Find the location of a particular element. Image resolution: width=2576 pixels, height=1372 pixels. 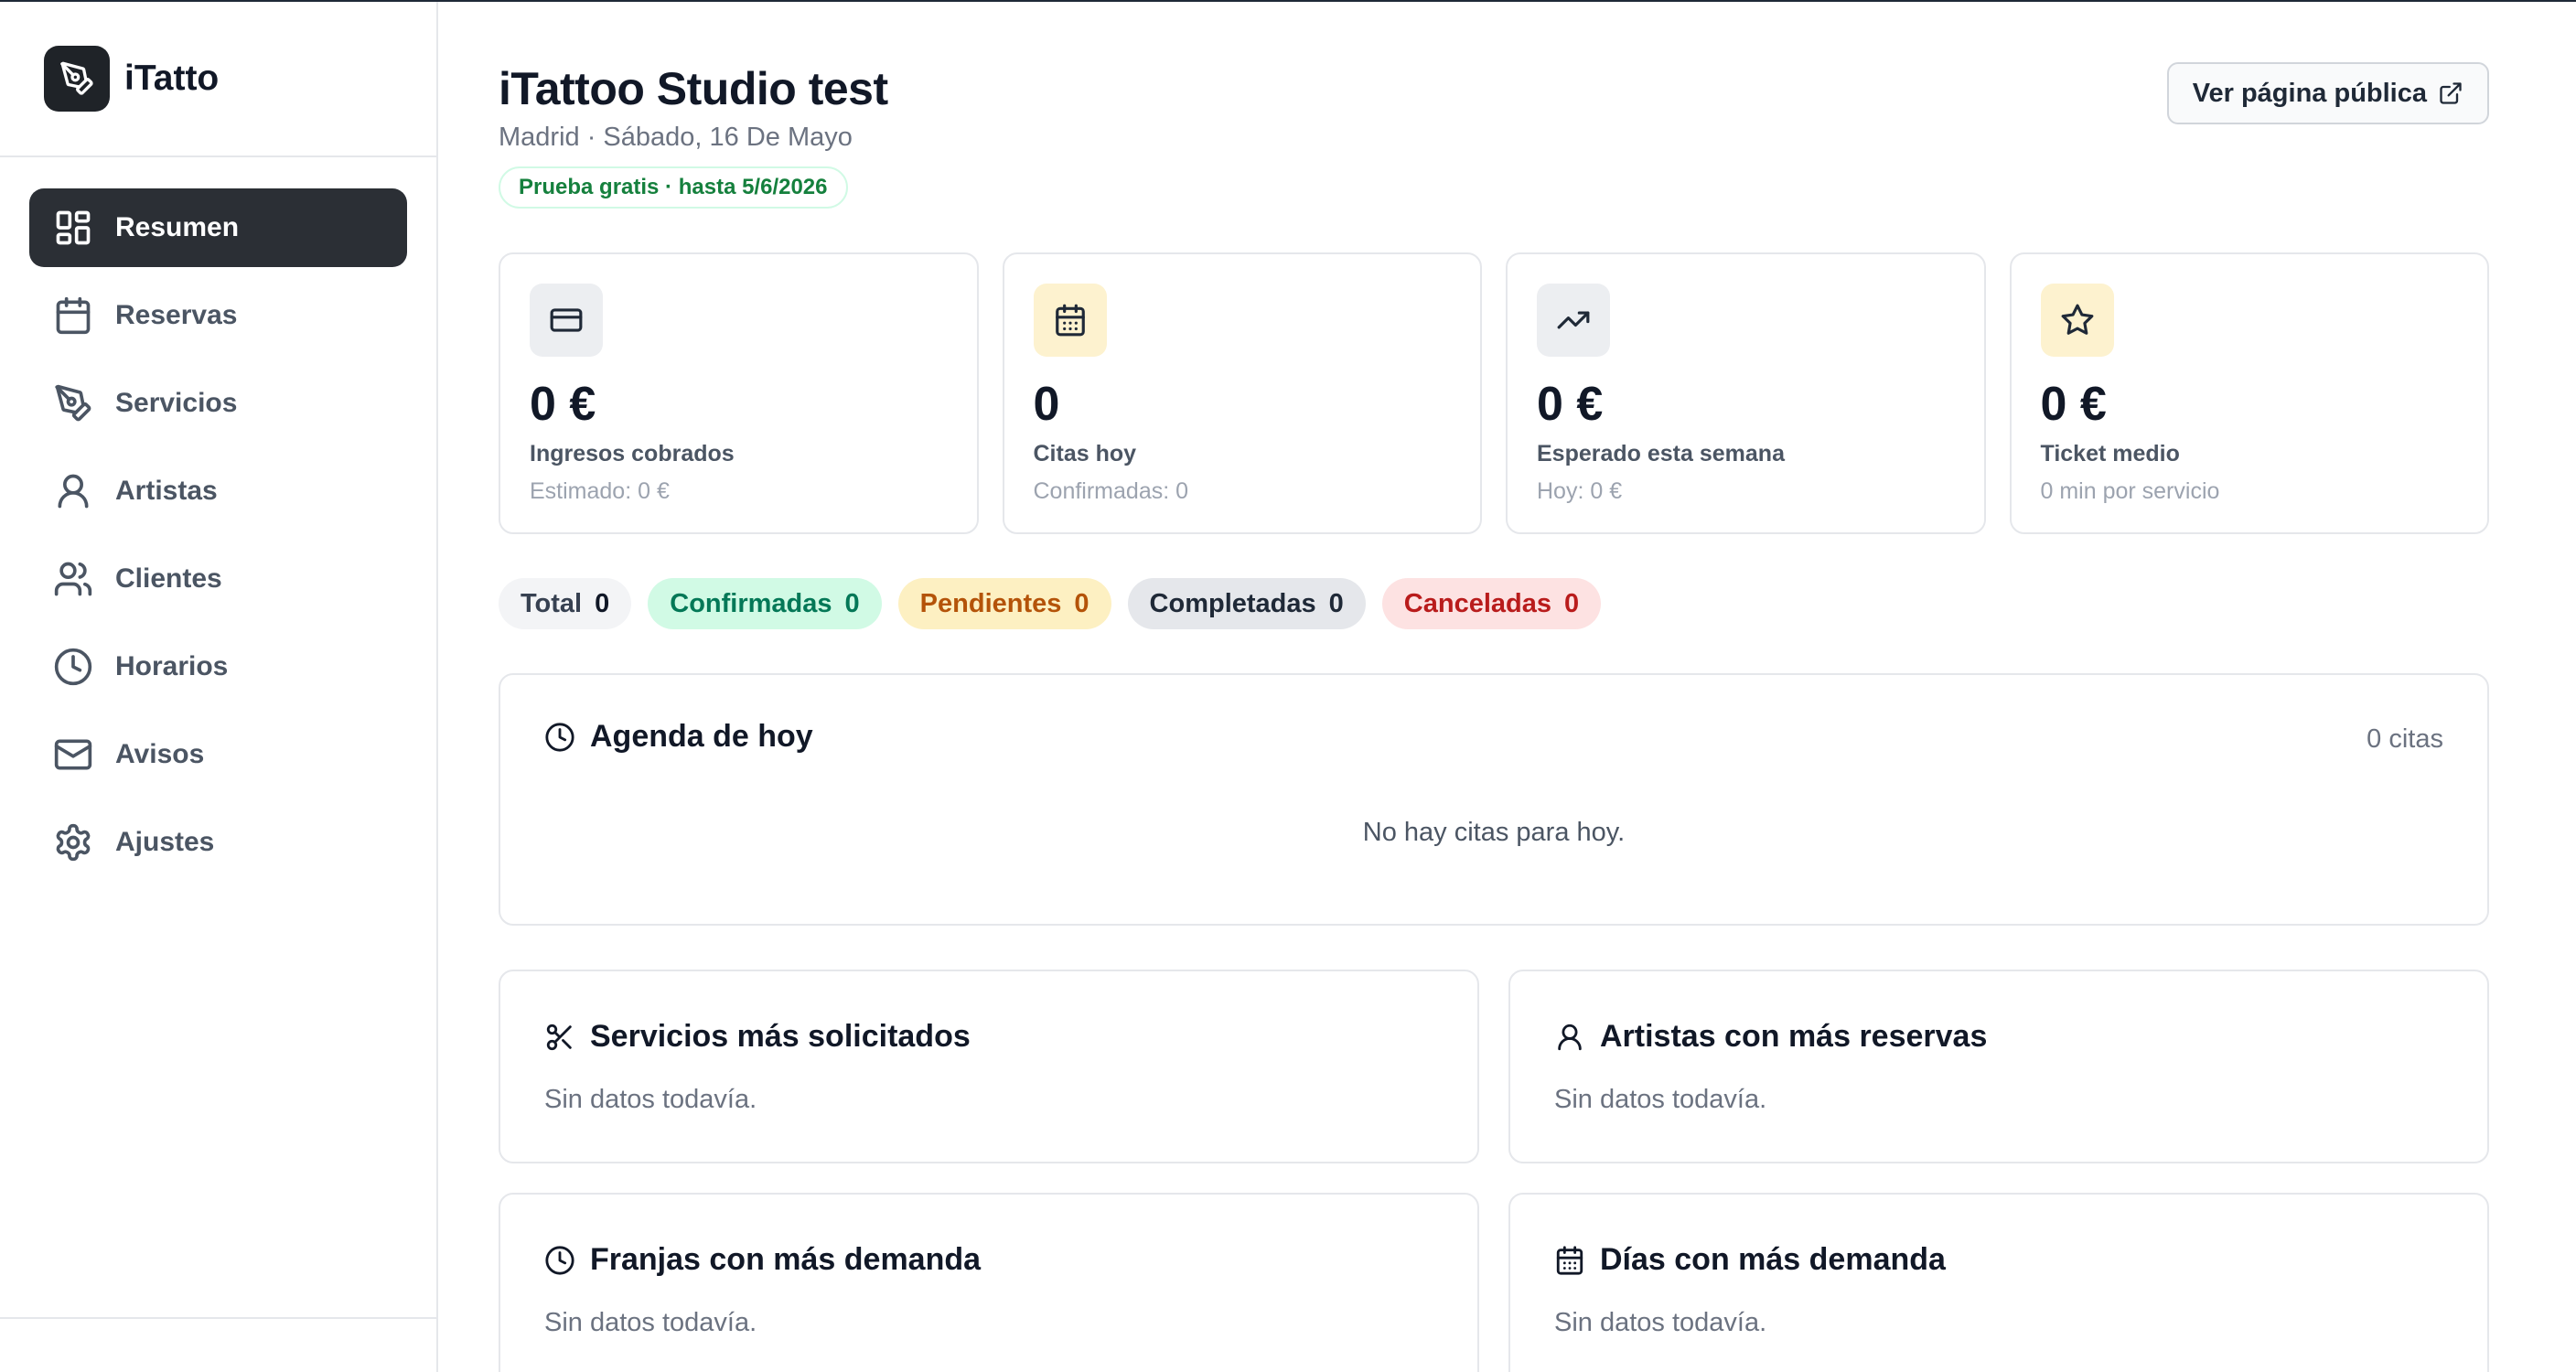

sidebar-item-label: Artistas is located at coordinates (166, 491).